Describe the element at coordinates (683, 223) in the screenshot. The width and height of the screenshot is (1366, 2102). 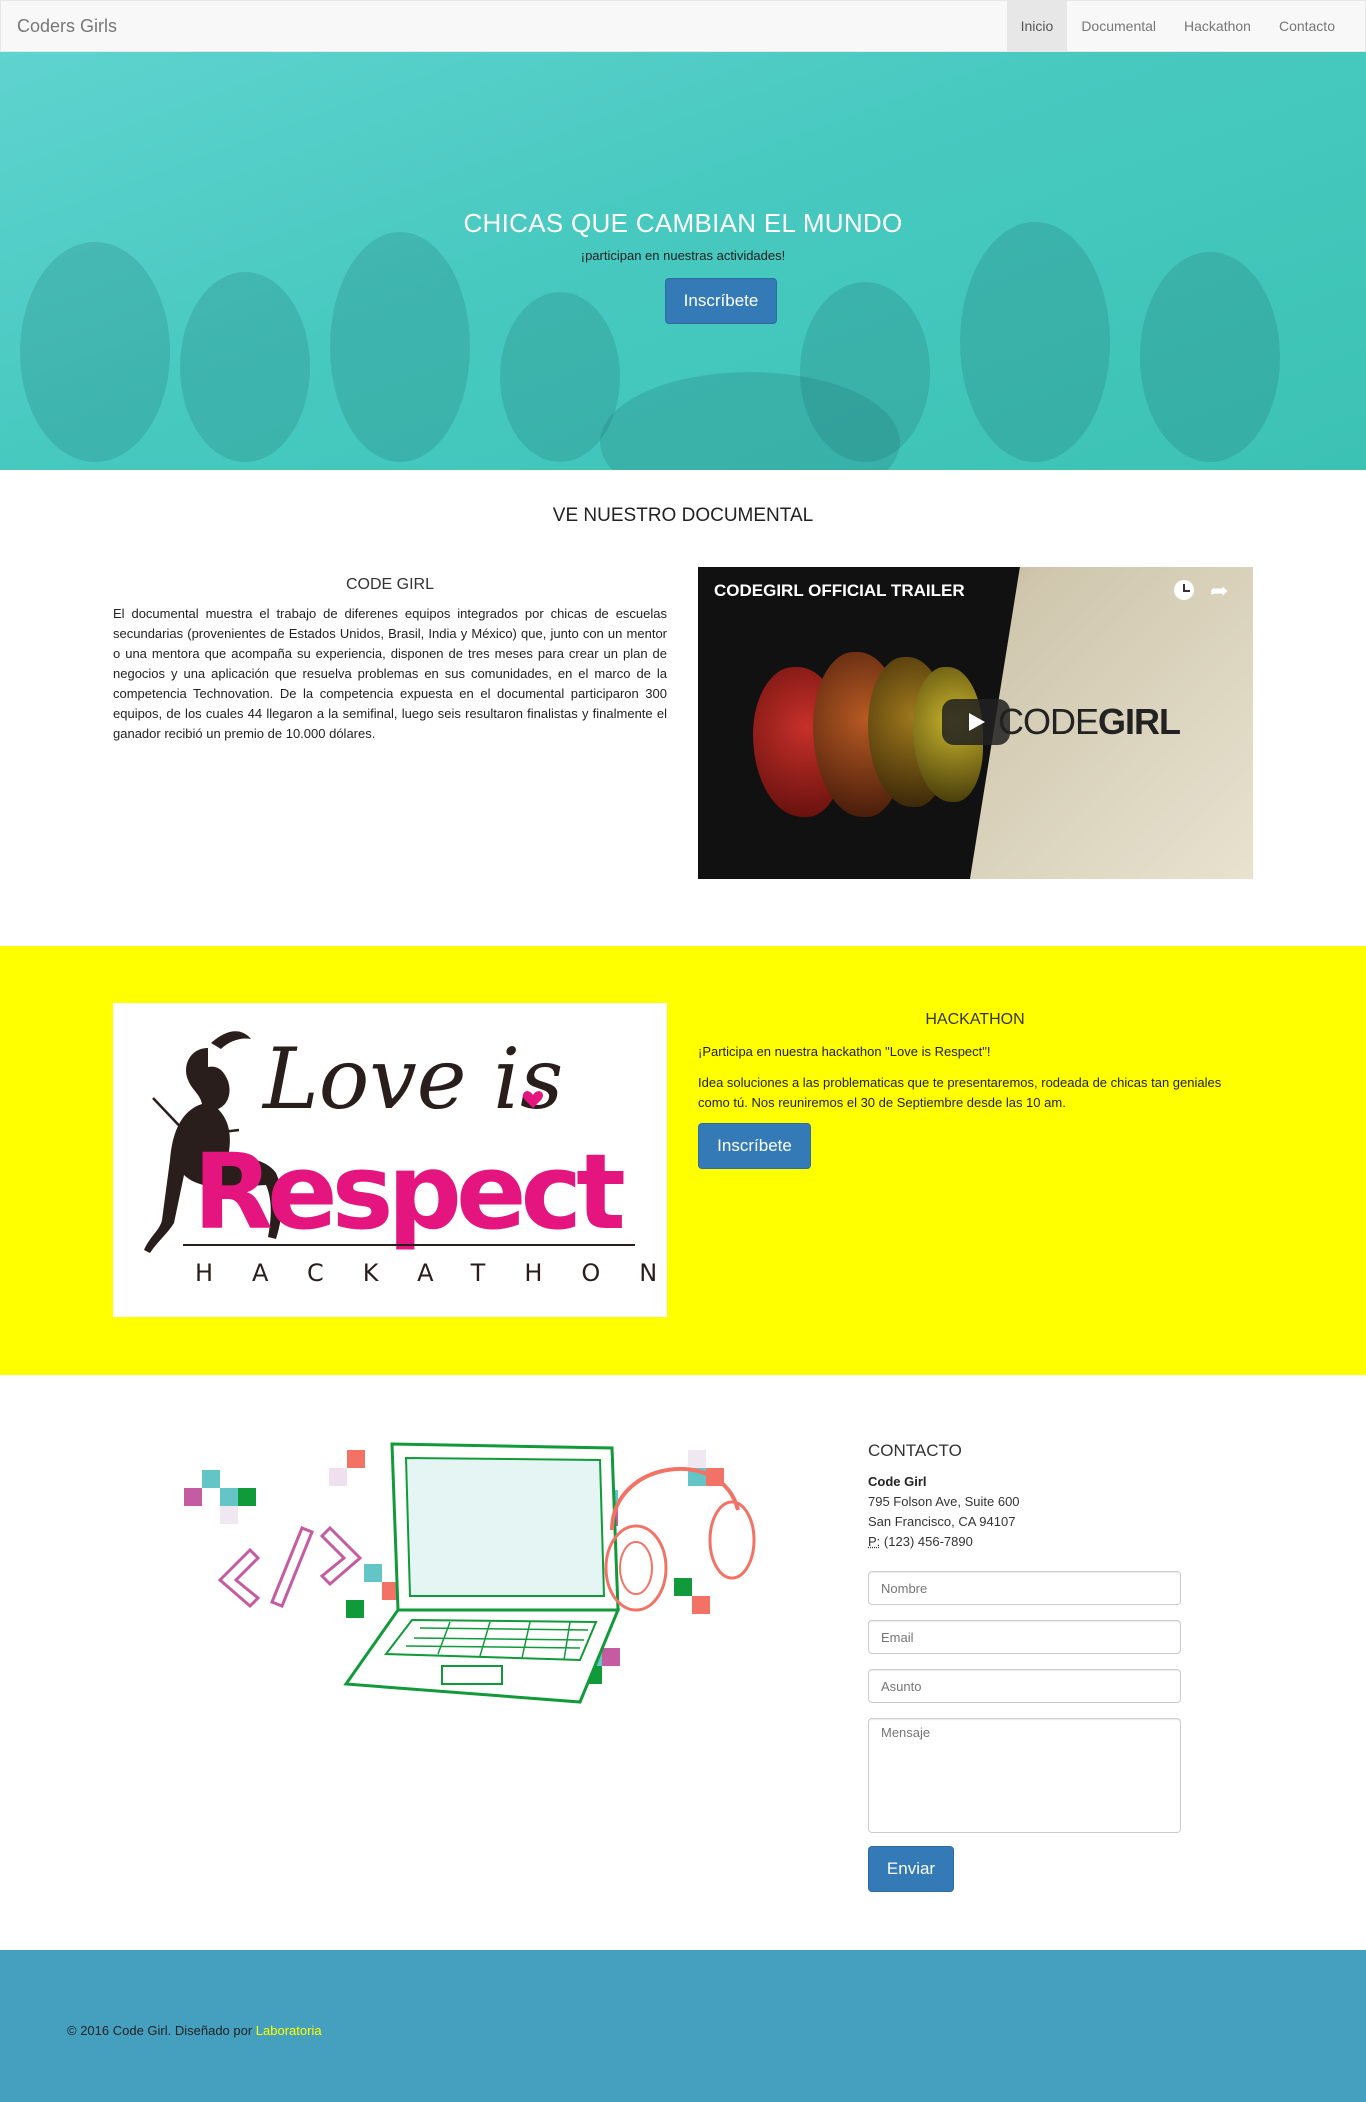
I see `hero-title: CHICAS QUE CAMBIAN EL MUNDO` at that location.